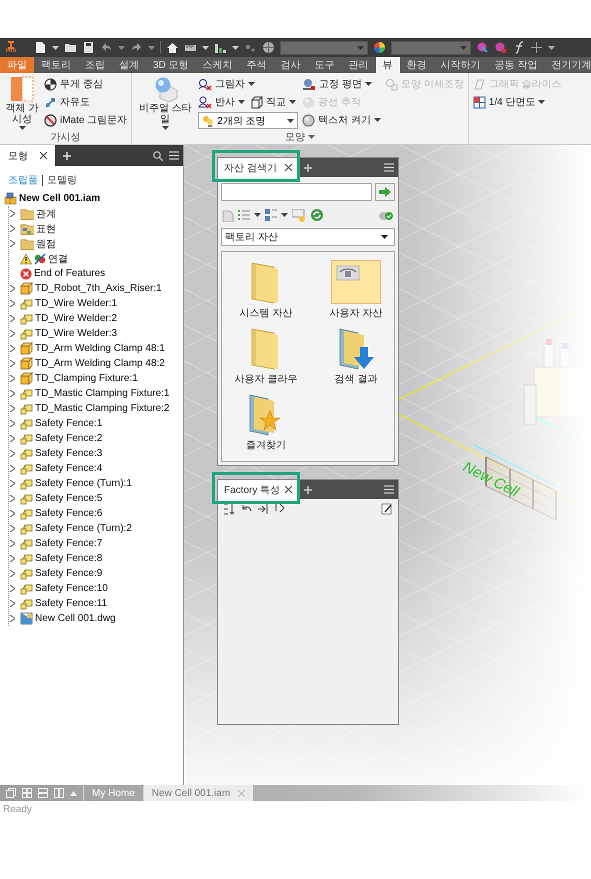 The image size is (591, 879). What do you see at coordinates (258, 167) in the screenshot?
I see `panel-tab: 자산 검색기` at bounding box center [258, 167].